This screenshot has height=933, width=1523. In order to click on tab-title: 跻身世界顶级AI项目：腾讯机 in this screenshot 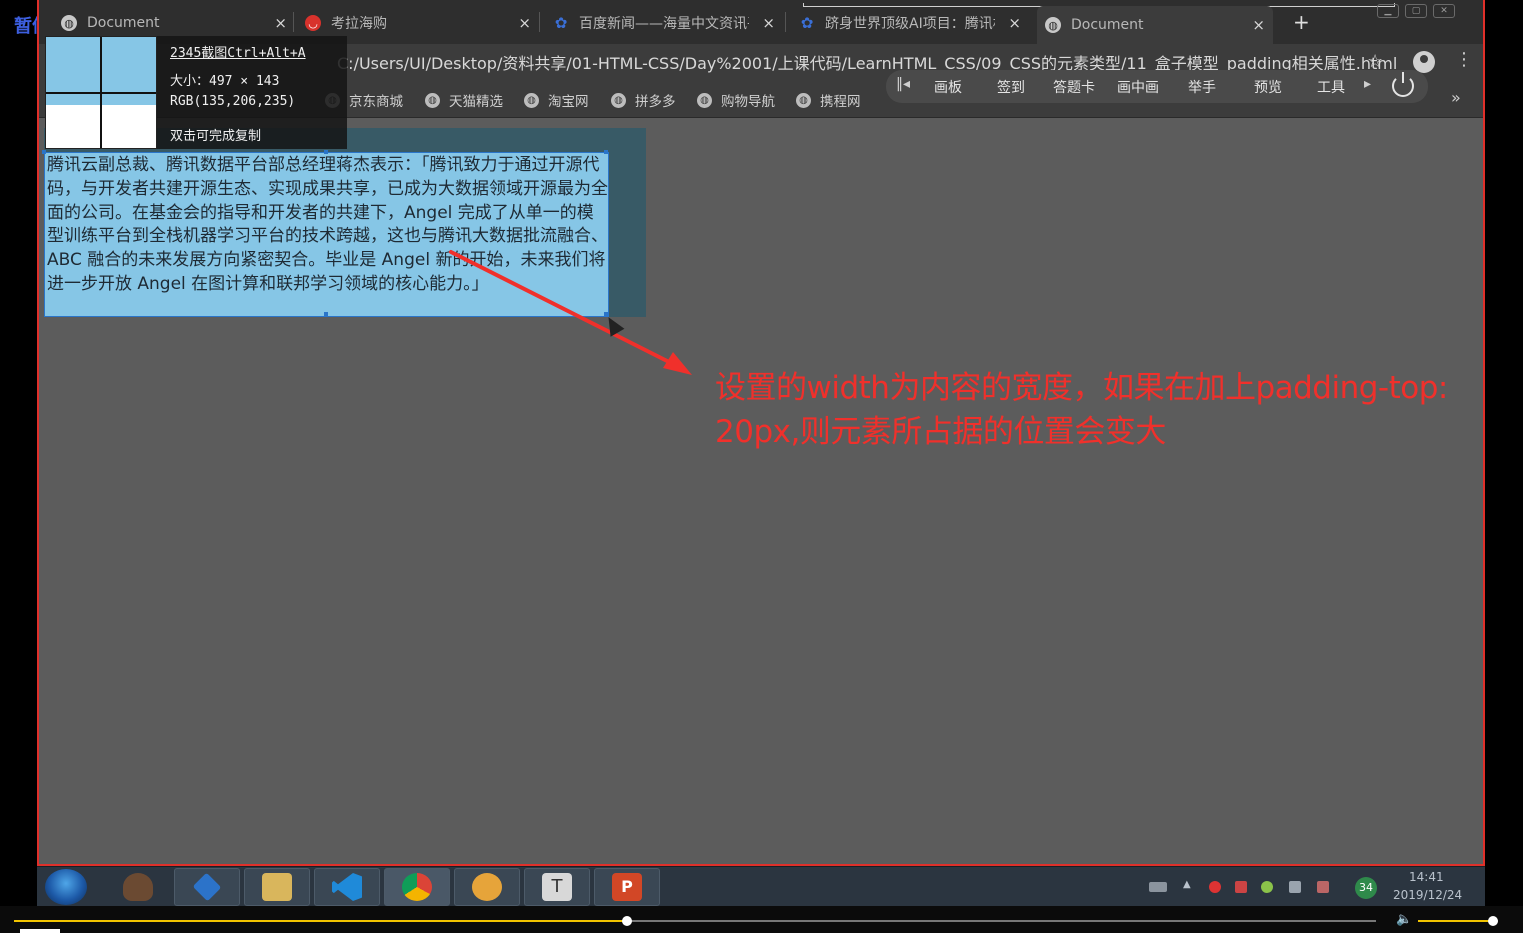, I will do `click(910, 24)`.